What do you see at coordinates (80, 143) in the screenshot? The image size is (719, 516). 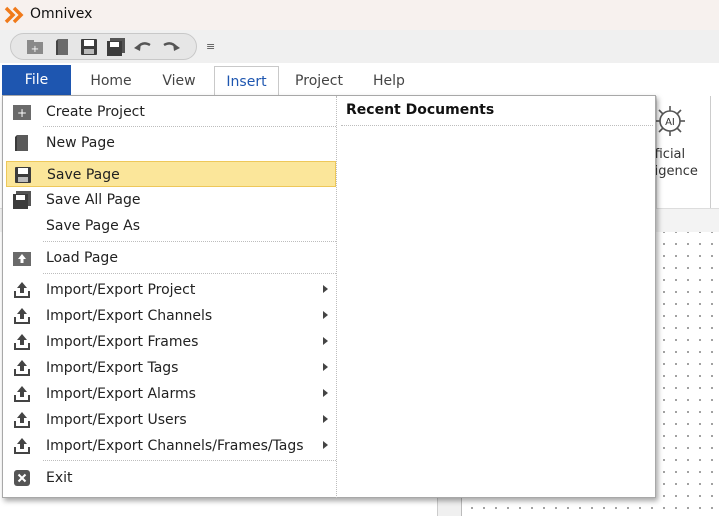 I see `menu-item-label: New Page` at bounding box center [80, 143].